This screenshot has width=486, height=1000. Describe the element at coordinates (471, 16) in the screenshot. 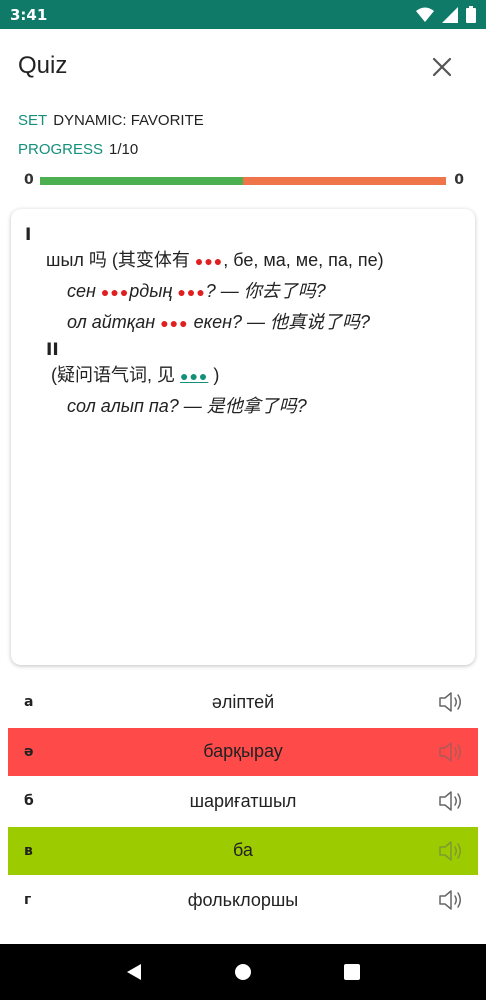

I see `battery-icon` at that location.